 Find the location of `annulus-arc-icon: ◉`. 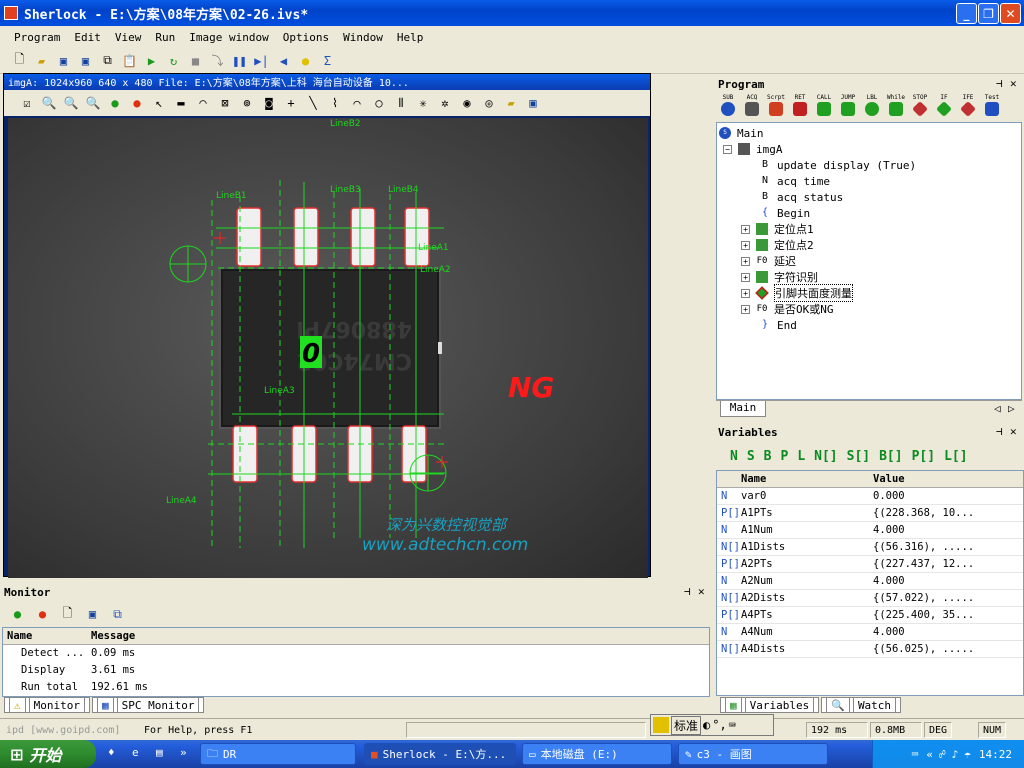

annulus-arc-icon: ◉ is located at coordinates (467, 103).